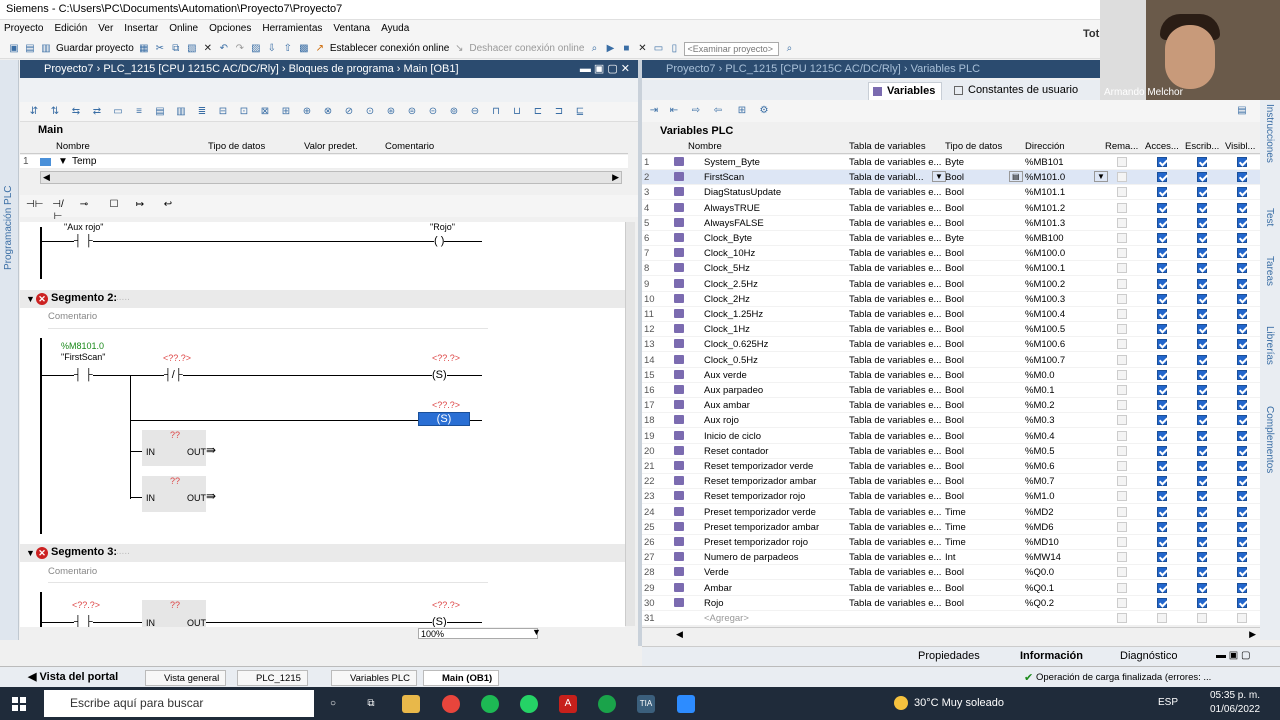 The height and width of the screenshot is (720, 1280). What do you see at coordinates (224, 49) in the screenshot?
I see `undo-icon: ↶` at bounding box center [224, 49].